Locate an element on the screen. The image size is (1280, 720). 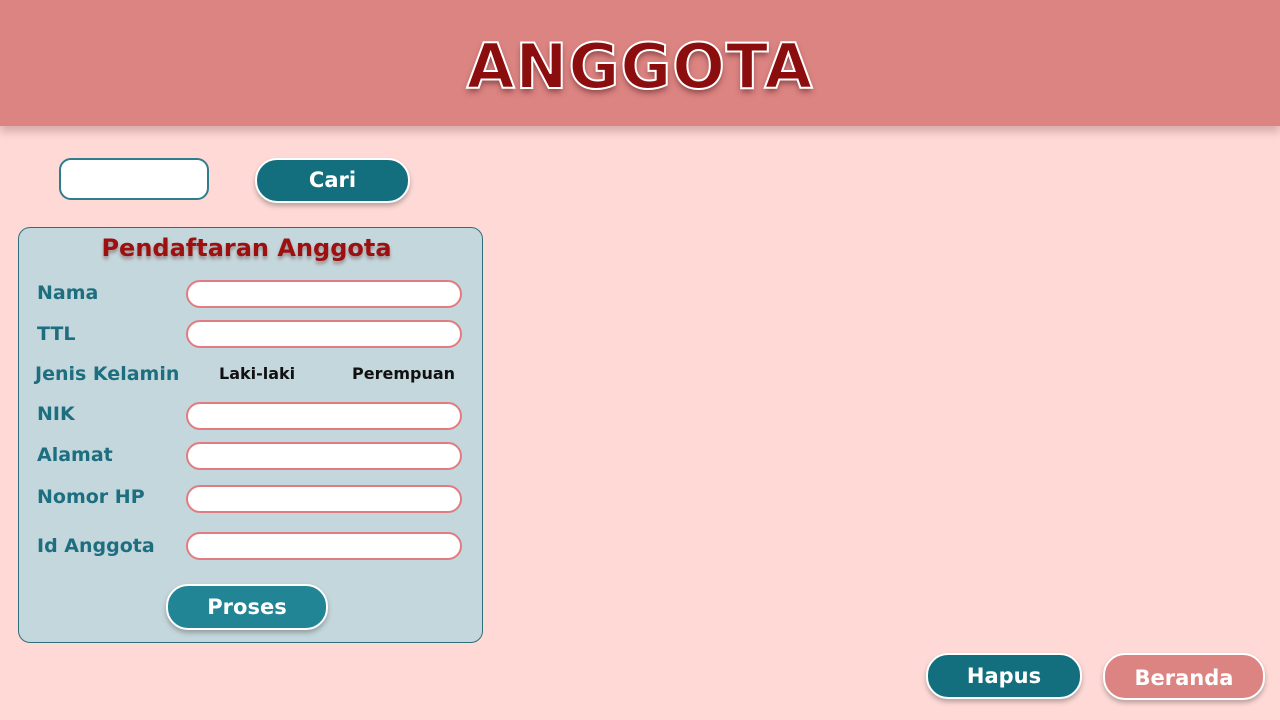
nik-label: NIK is located at coordinates (56, 414).